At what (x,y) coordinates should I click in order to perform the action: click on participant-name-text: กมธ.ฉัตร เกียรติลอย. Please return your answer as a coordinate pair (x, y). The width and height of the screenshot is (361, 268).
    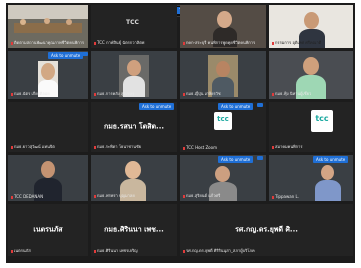
    Looking at the image, I should click on (32, 93).